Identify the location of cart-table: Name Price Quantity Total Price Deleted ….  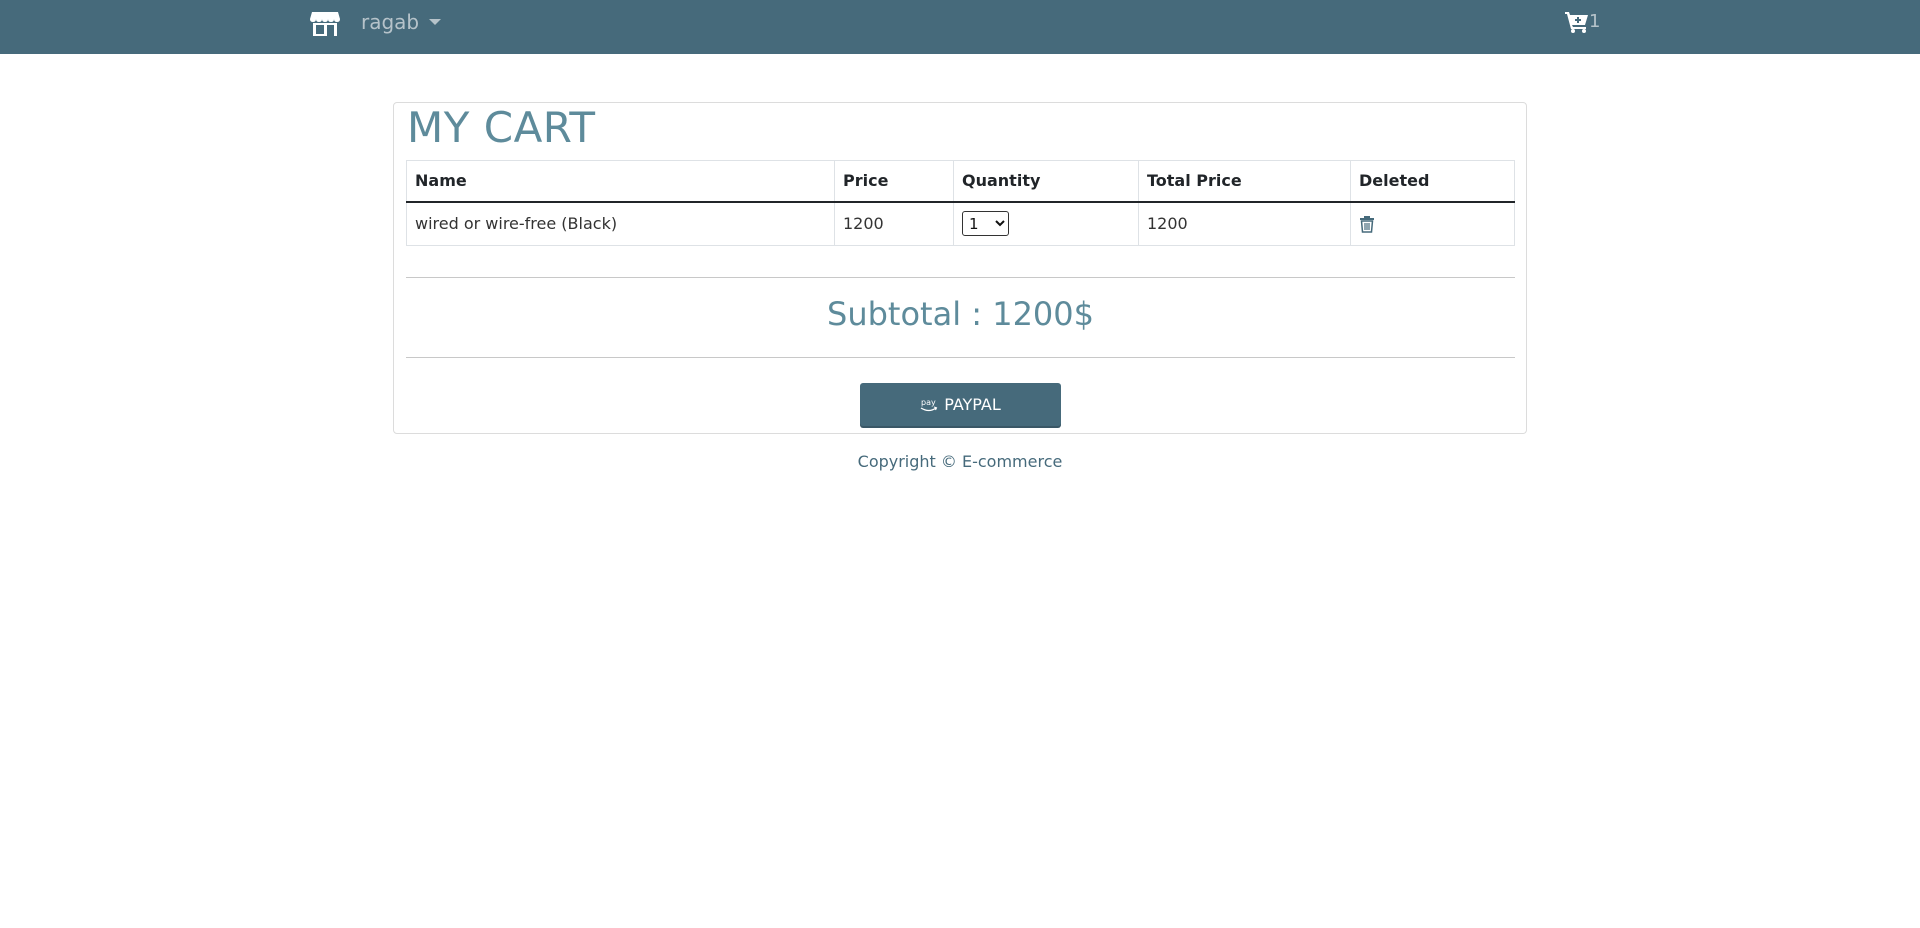
(960, 203).